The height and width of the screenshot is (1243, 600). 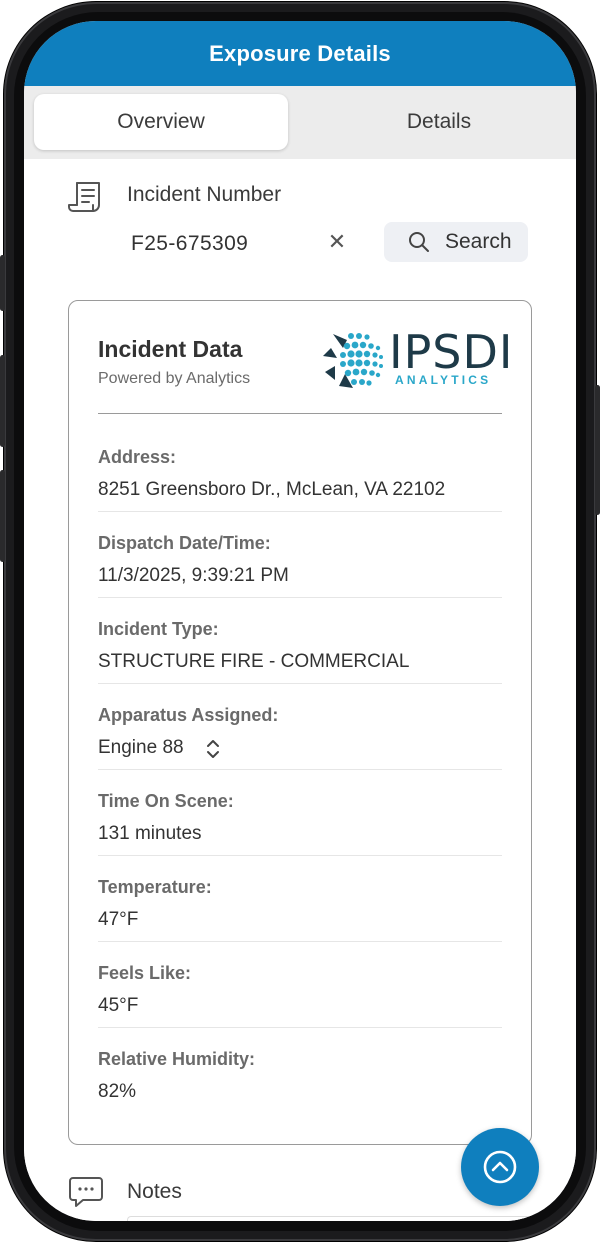 I want to click on logo-subtext: ANALYTICS, so click(x=443, y=380).